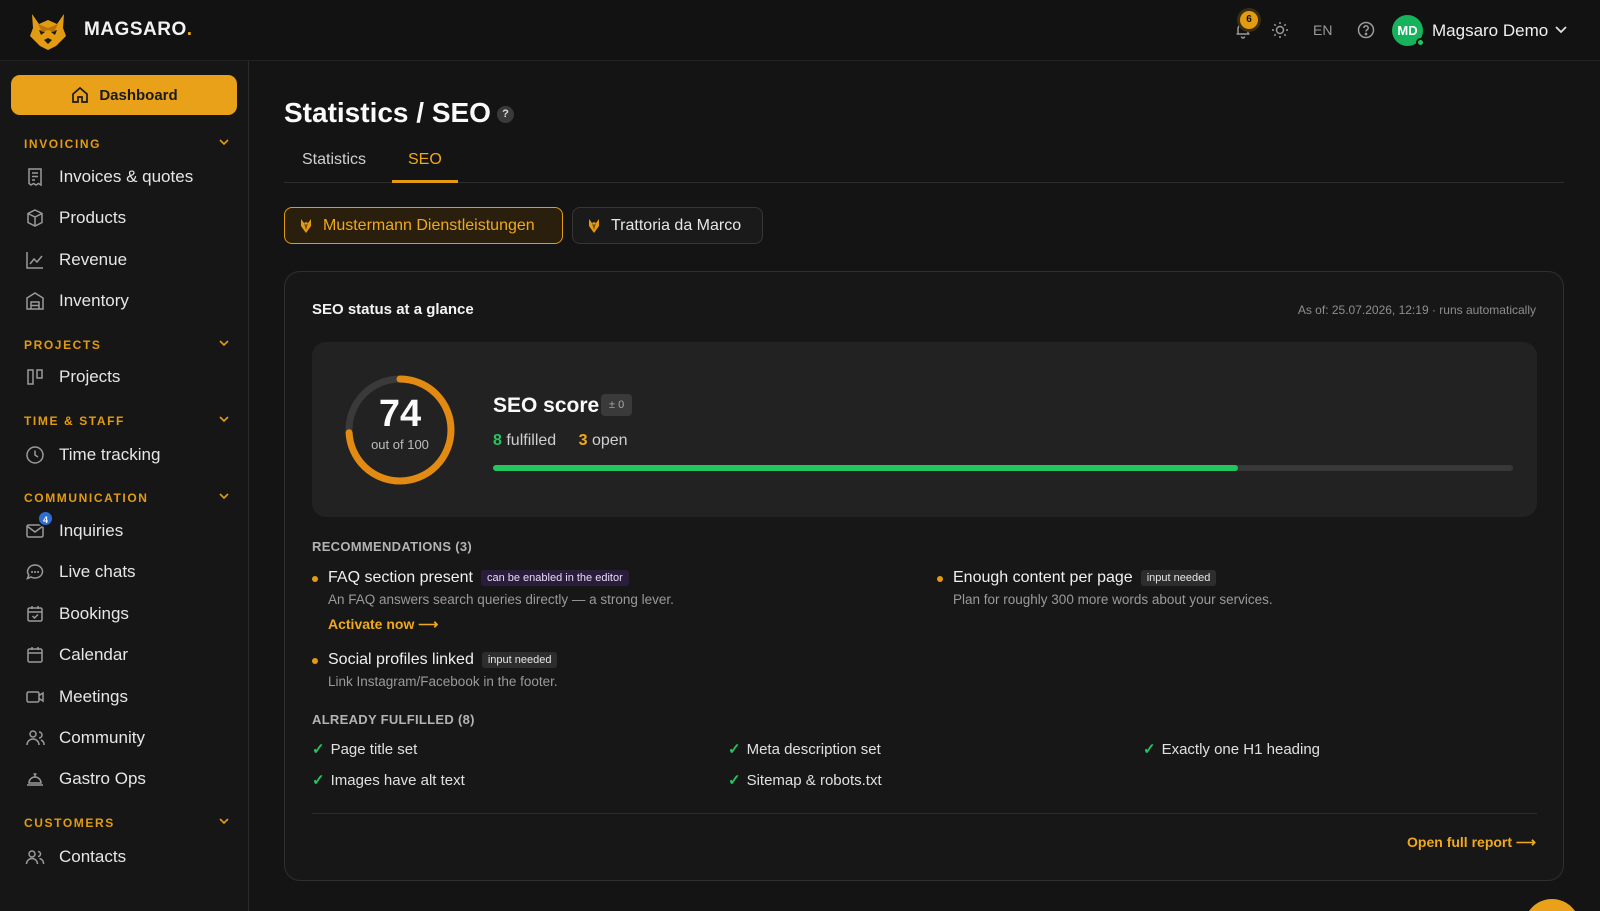 The image size is (1600, 911). I want to click on fulfilled-item: ✓ Images have alt text, so click(388, 780).